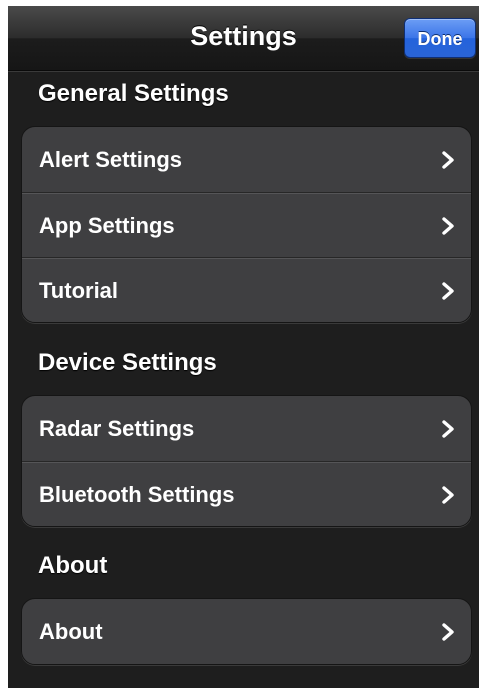 The image size is (479, 688). What do you see at coordinates (127, 362) in the screenshot?
I see `section-header-device: Device Settings` at bounding box center [127, 362].